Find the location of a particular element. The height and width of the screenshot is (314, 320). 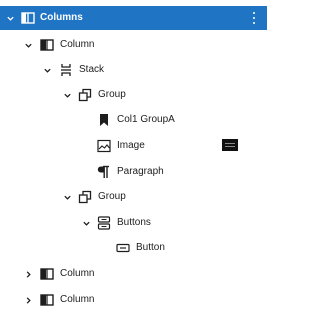

more-options-icon is located at coordinates (254, 18).